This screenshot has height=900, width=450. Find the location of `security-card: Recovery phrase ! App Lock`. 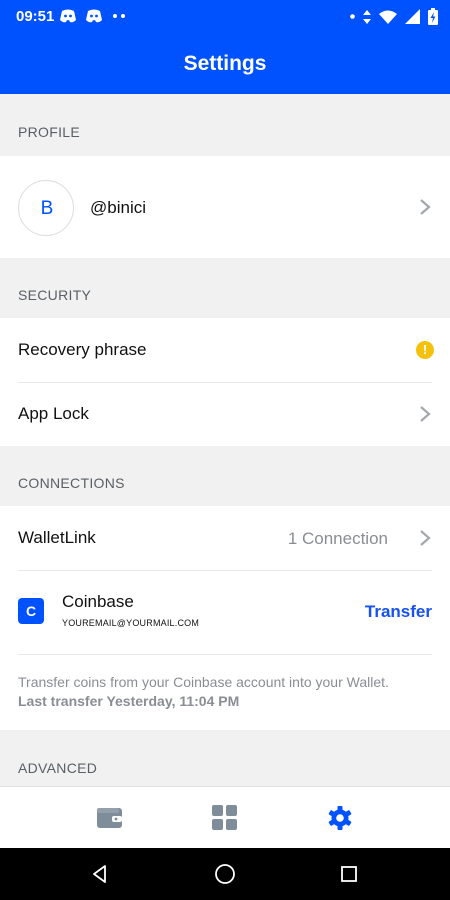

security-card: Recovery phrase ! App Lock is located at coordinates (225, 382).